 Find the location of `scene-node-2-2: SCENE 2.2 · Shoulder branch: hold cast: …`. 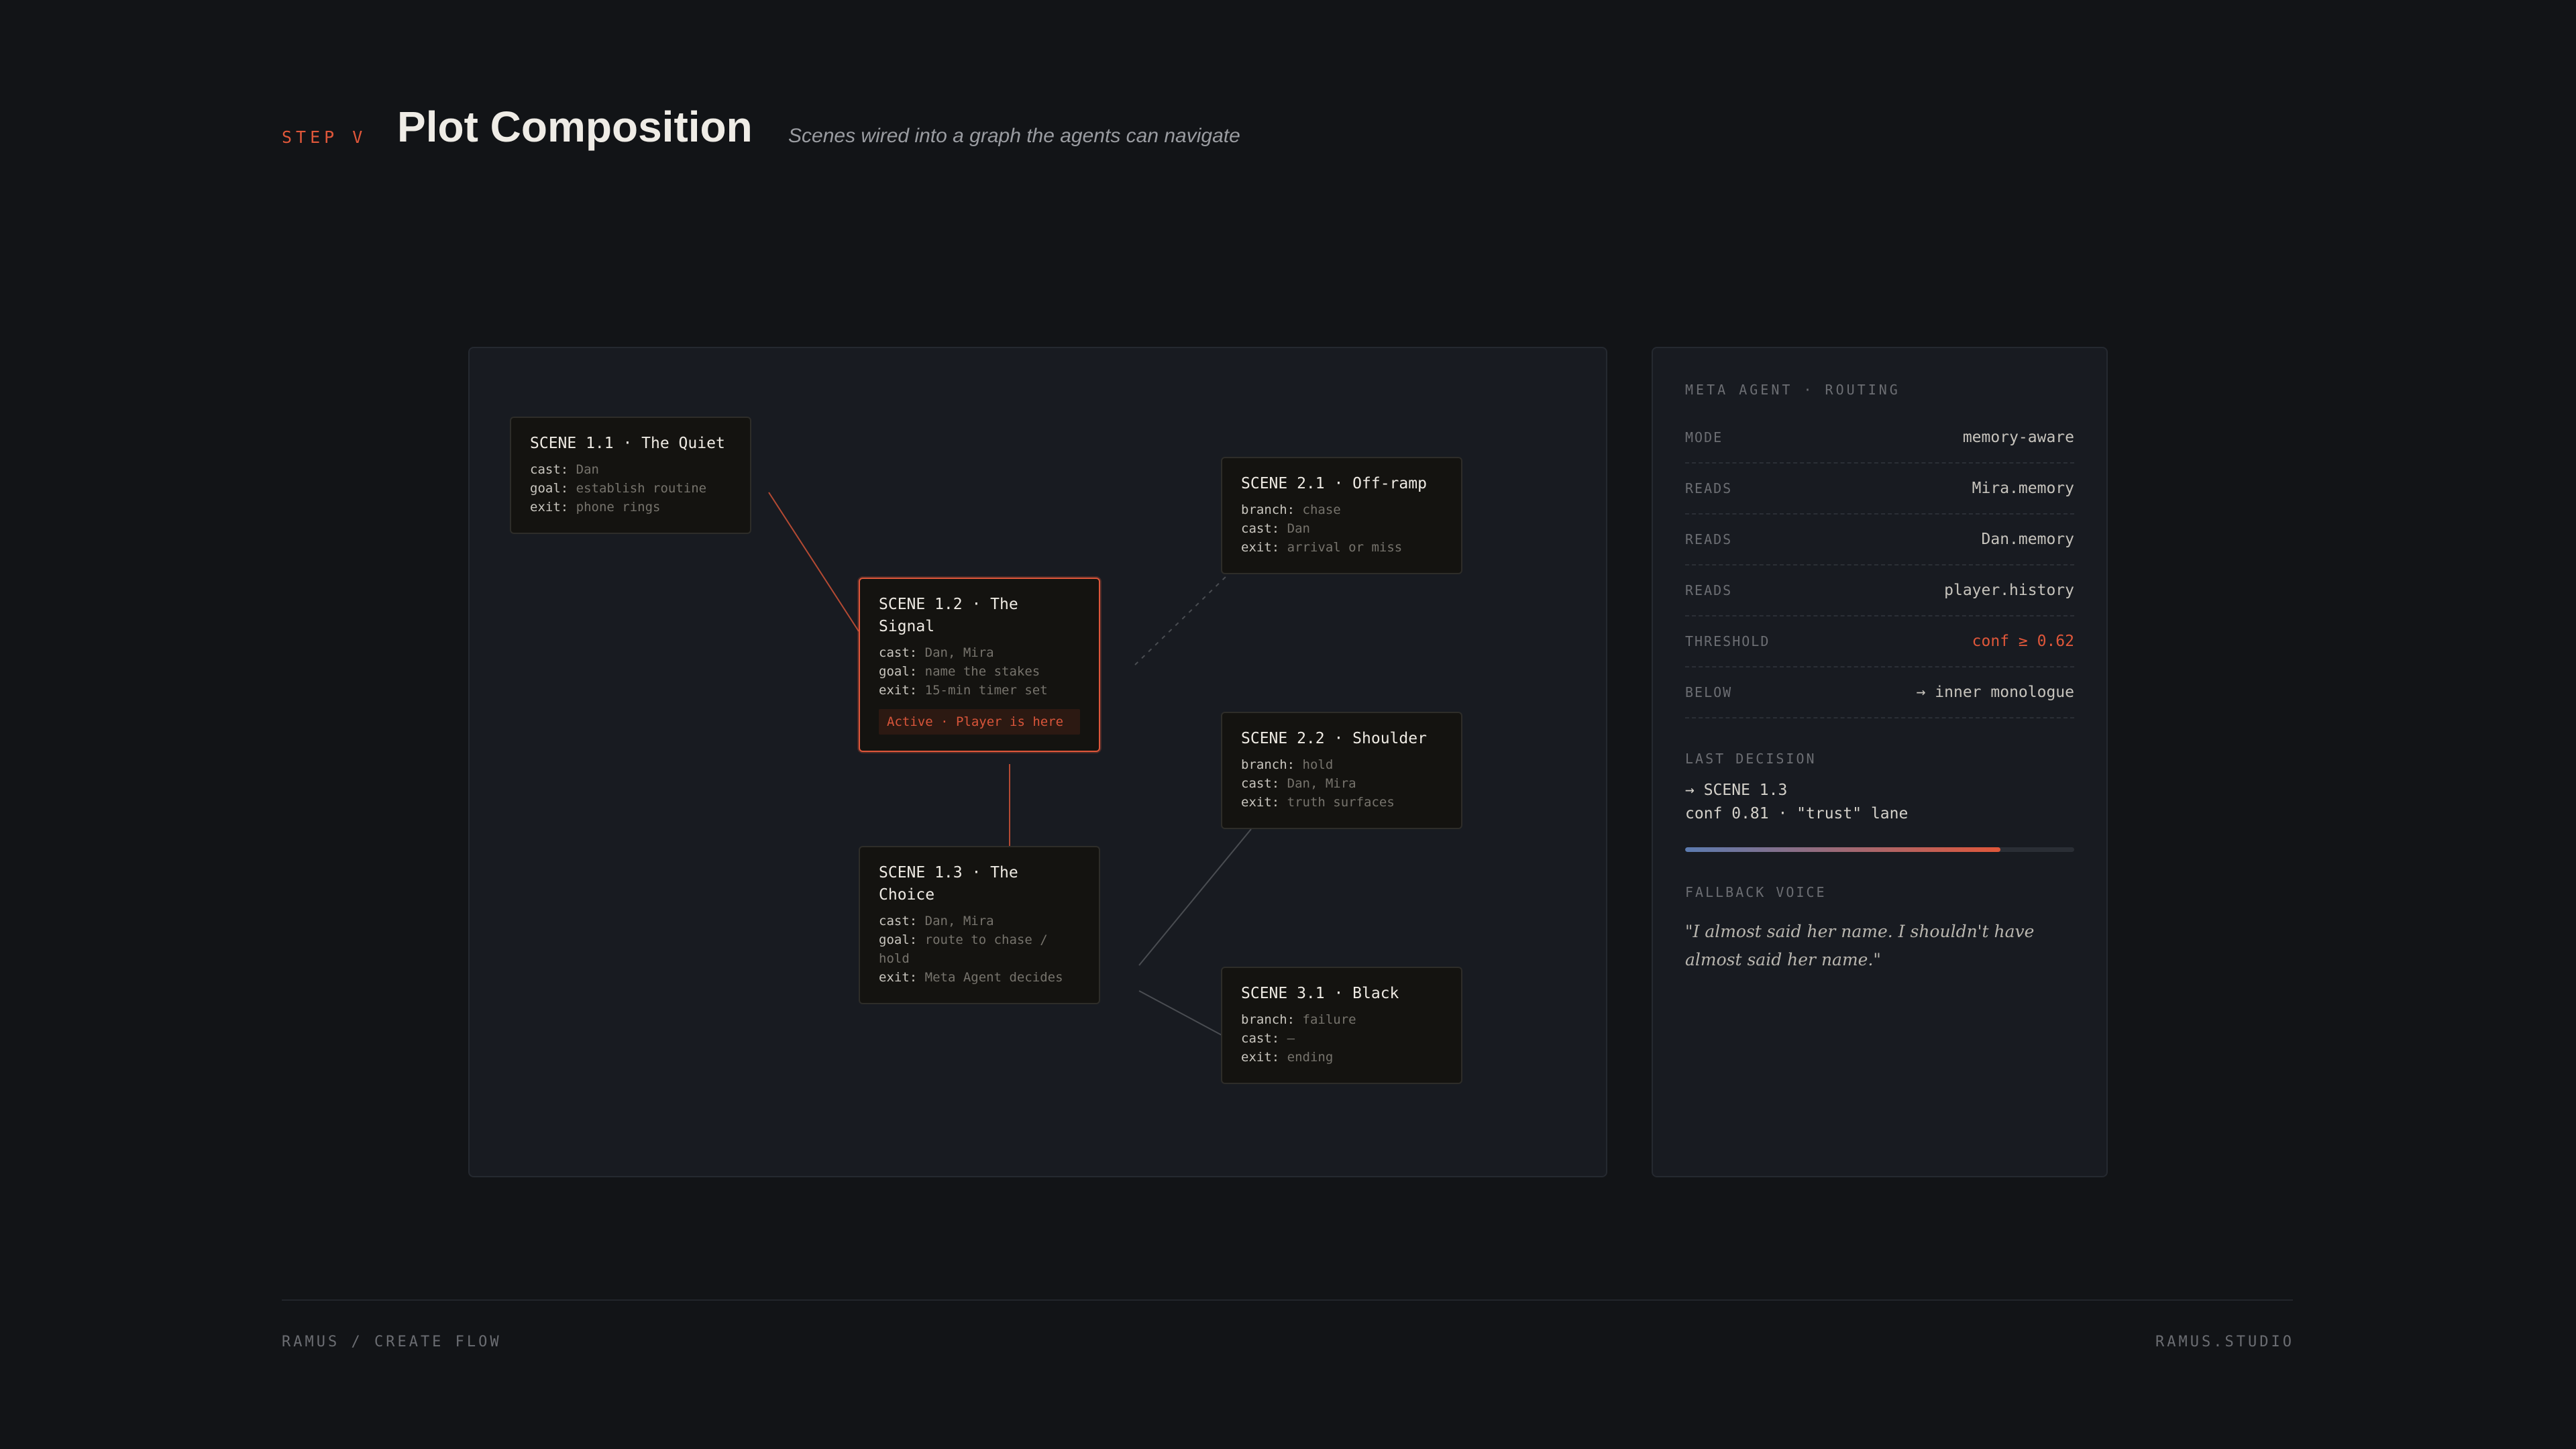

scene-node-2-2: SCENE 2.2 · Shoulder branch: hold cast: … is located at coordinates (1341, 770).